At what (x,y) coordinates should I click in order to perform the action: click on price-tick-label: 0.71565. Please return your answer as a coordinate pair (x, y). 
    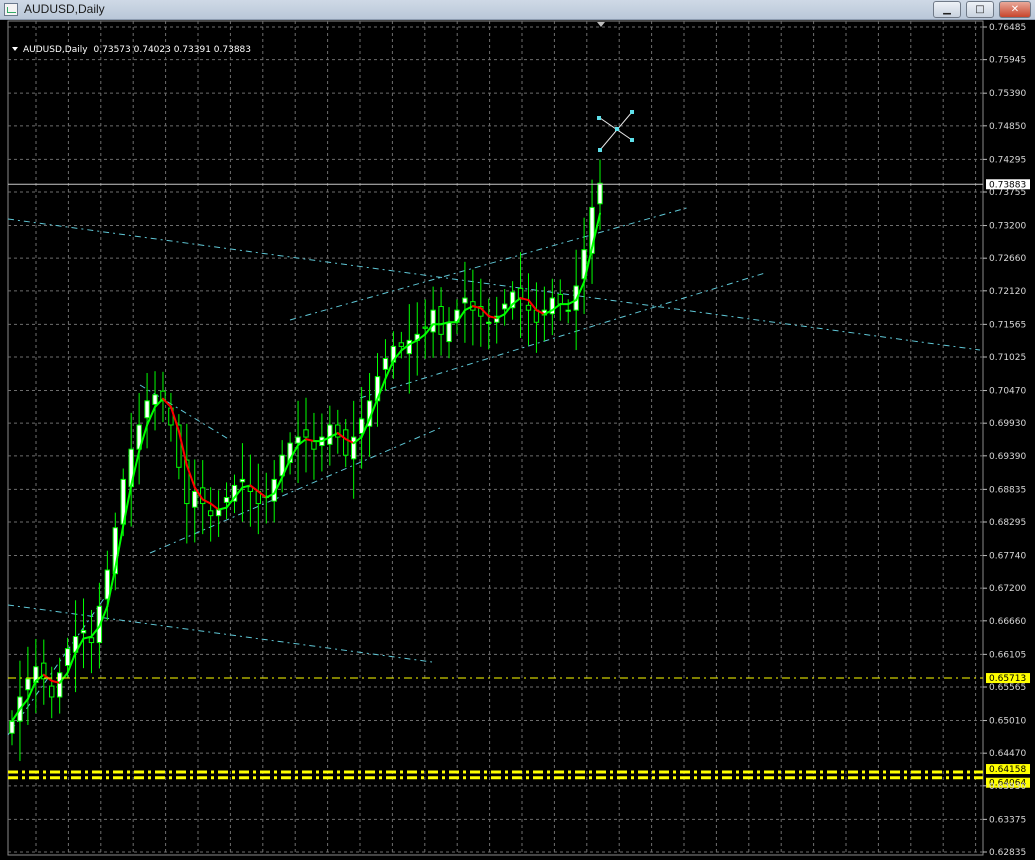
    Looking at the image, I should click on (1007, 325).